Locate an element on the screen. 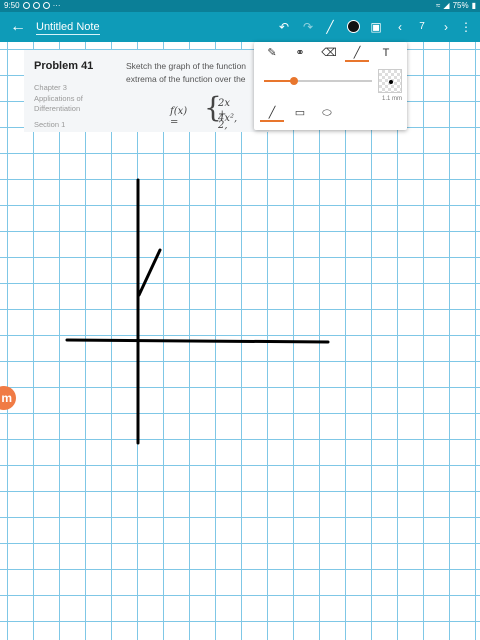  equation-lhs: f(x) = is located at coordinates (179, 117).